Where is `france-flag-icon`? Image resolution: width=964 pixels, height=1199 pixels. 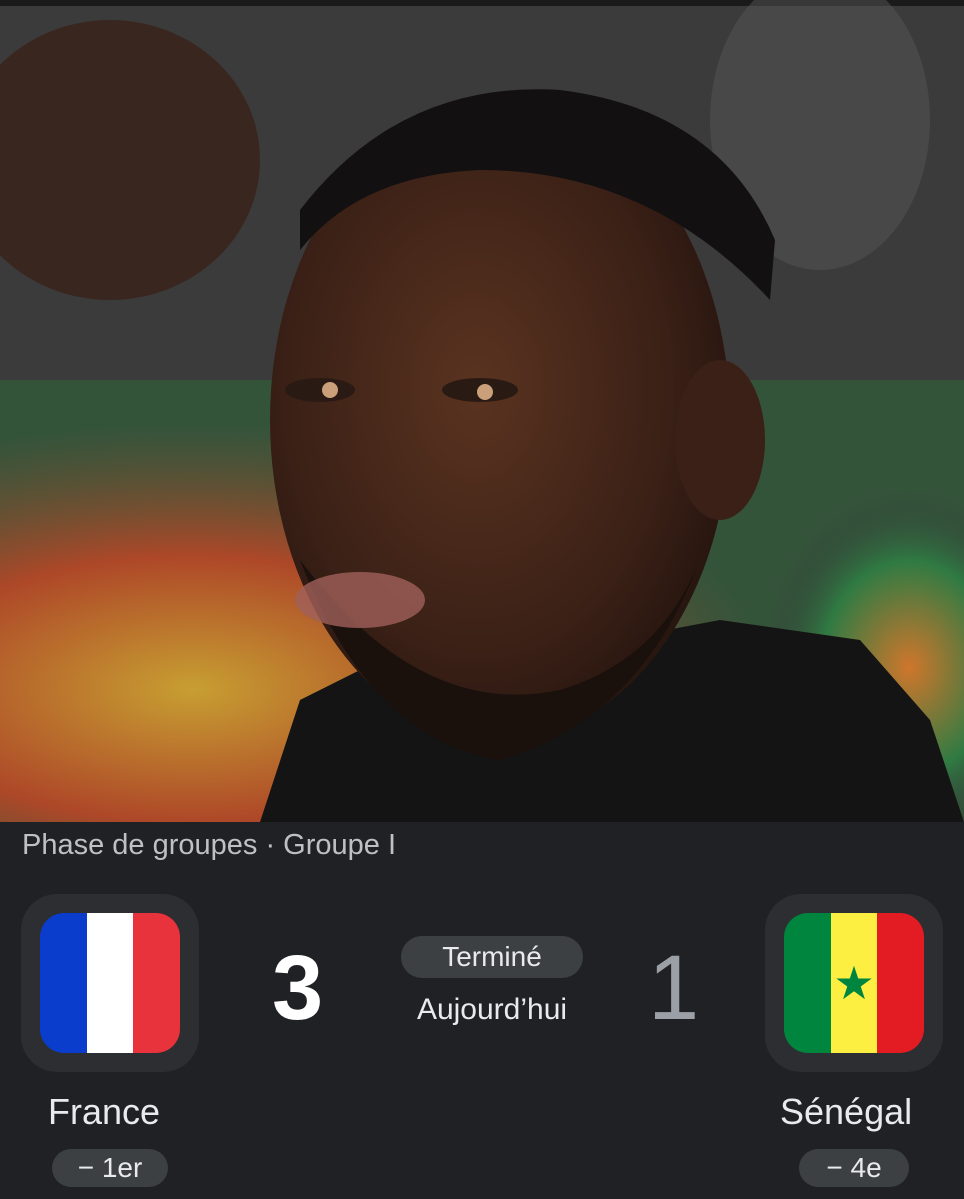
france-flag-icon is located at coordinates (110, 983).